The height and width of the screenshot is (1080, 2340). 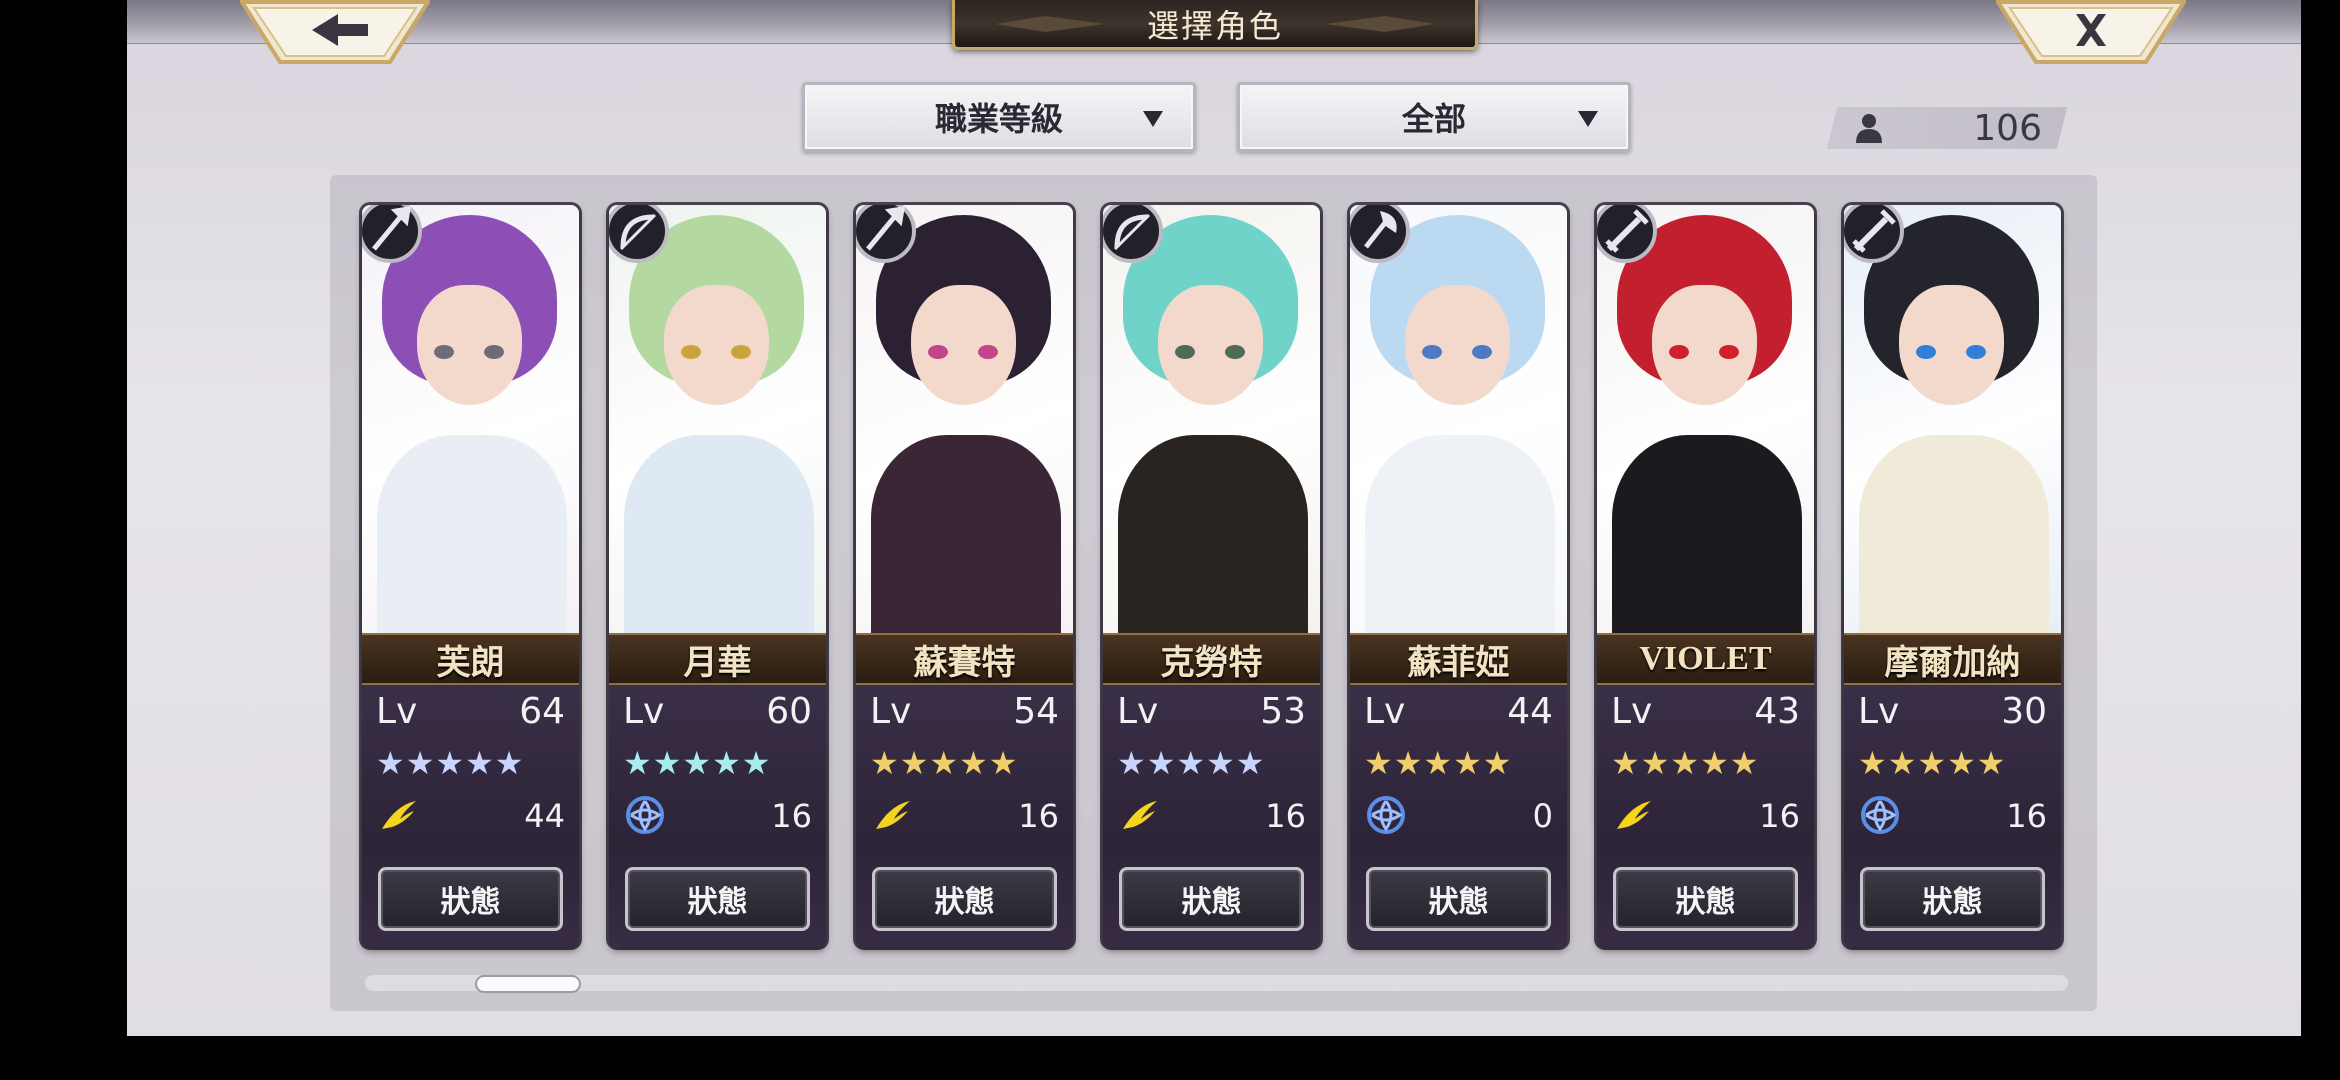 What do you see at coordinates (528, 984) in the screenshot?
I see `scrollbar-thumb` at bounding box center [528, 984].